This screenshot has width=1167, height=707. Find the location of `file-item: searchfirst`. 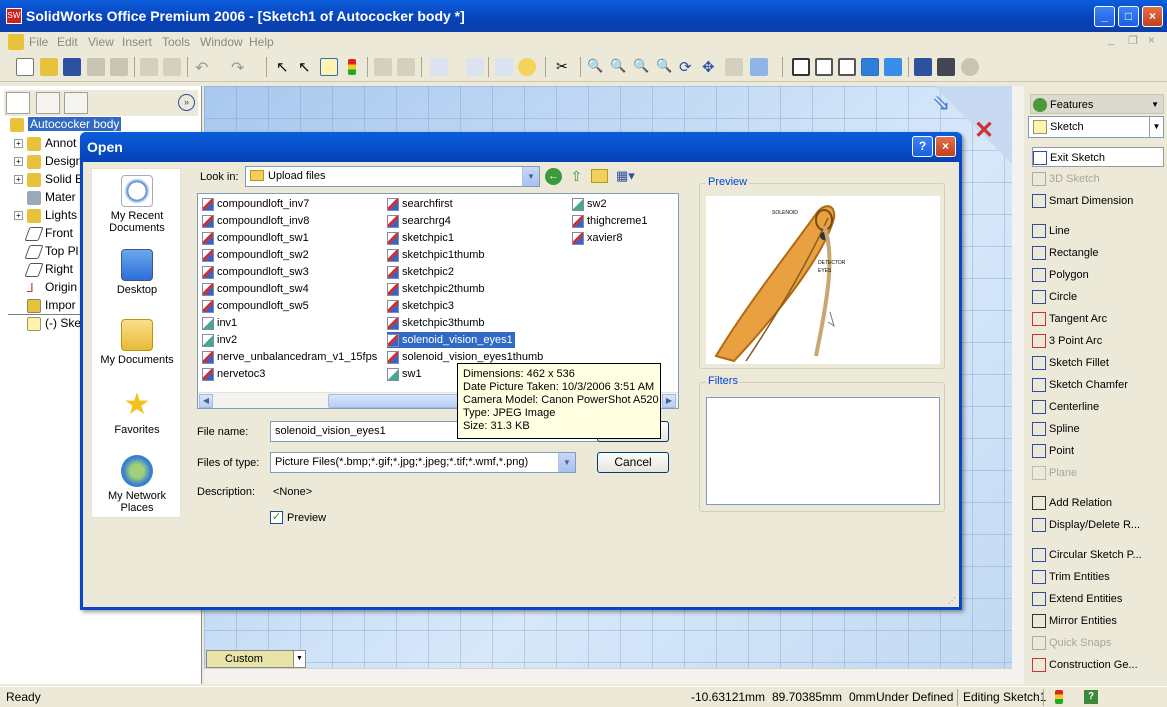

file-item: searchfirst is located at coordinates (420, 204).